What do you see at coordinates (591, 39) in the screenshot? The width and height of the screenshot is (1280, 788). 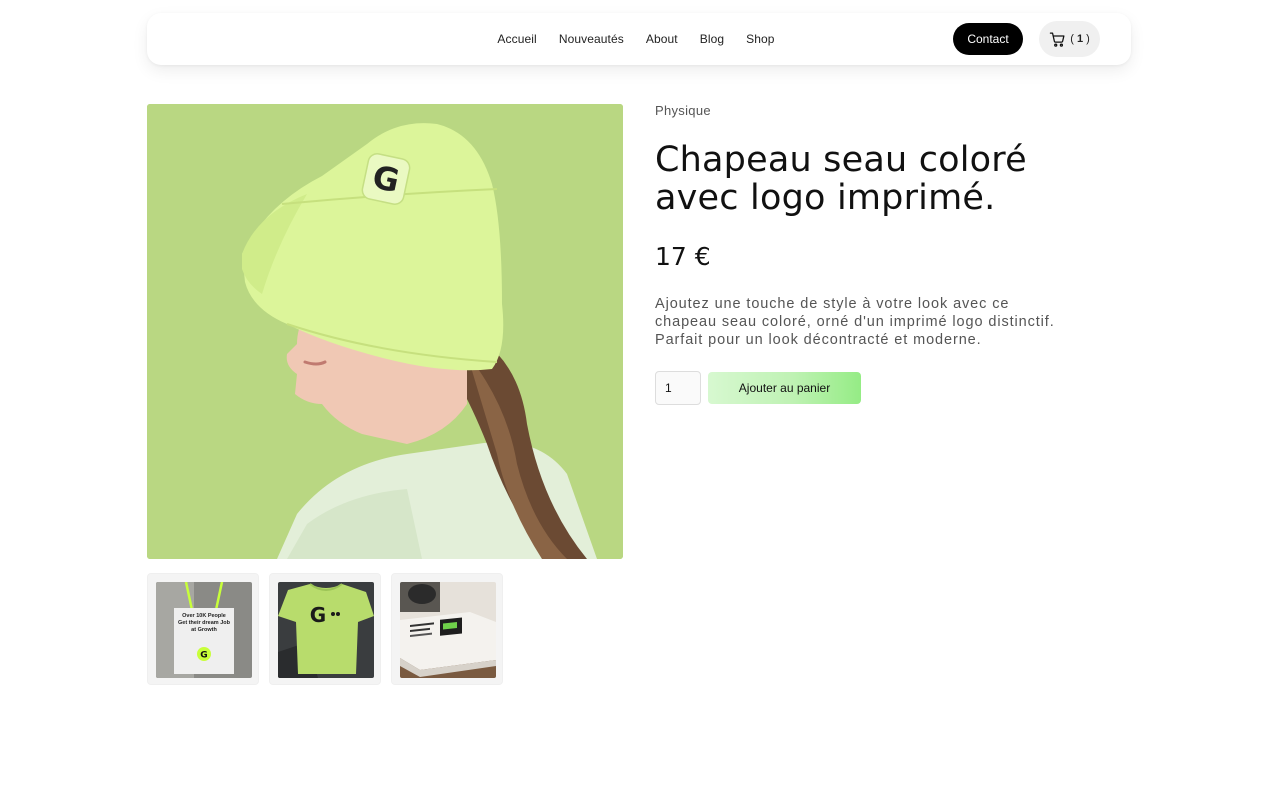 I see `nav-link-nouveautes: Nouveautés` at bounding box center [591, 39].